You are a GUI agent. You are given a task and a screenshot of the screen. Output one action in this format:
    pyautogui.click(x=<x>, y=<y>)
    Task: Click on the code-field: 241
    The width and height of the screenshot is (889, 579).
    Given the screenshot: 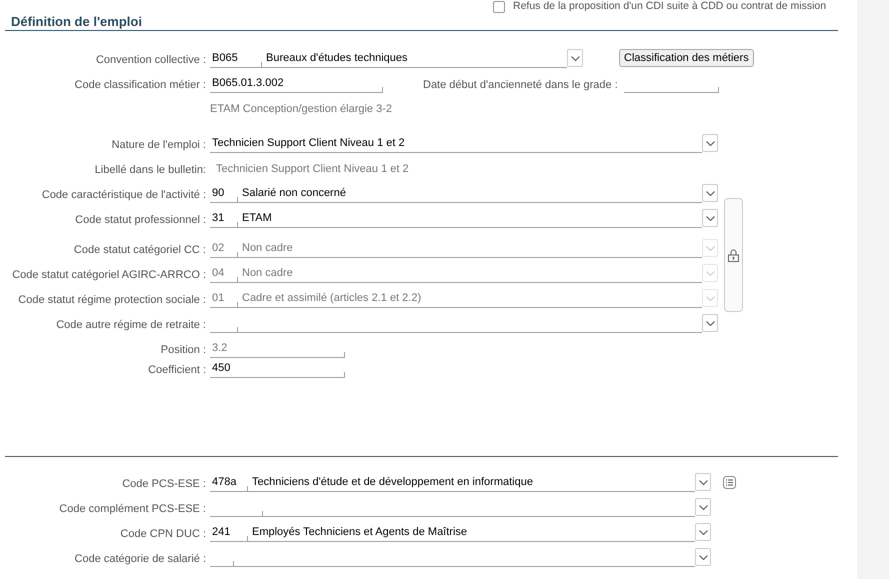 What is the action you would take?
    pyautogui.click(x=229, y=532)
    